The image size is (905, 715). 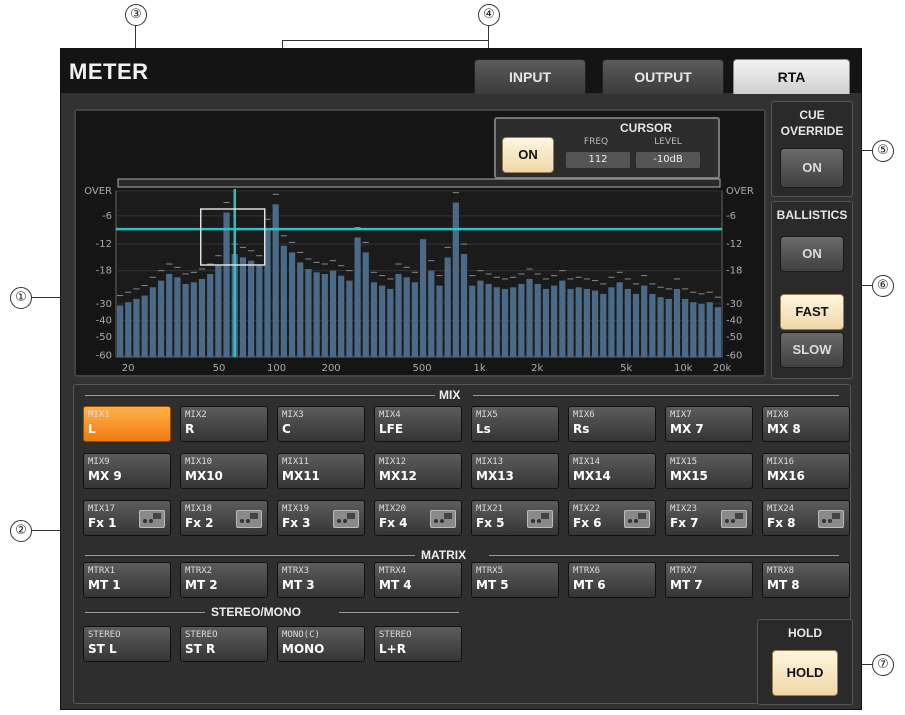 What do you see at coordinates (250, 555) in the screenshot?
I see `matrix-divider-left` at bounding box center [250, 555].